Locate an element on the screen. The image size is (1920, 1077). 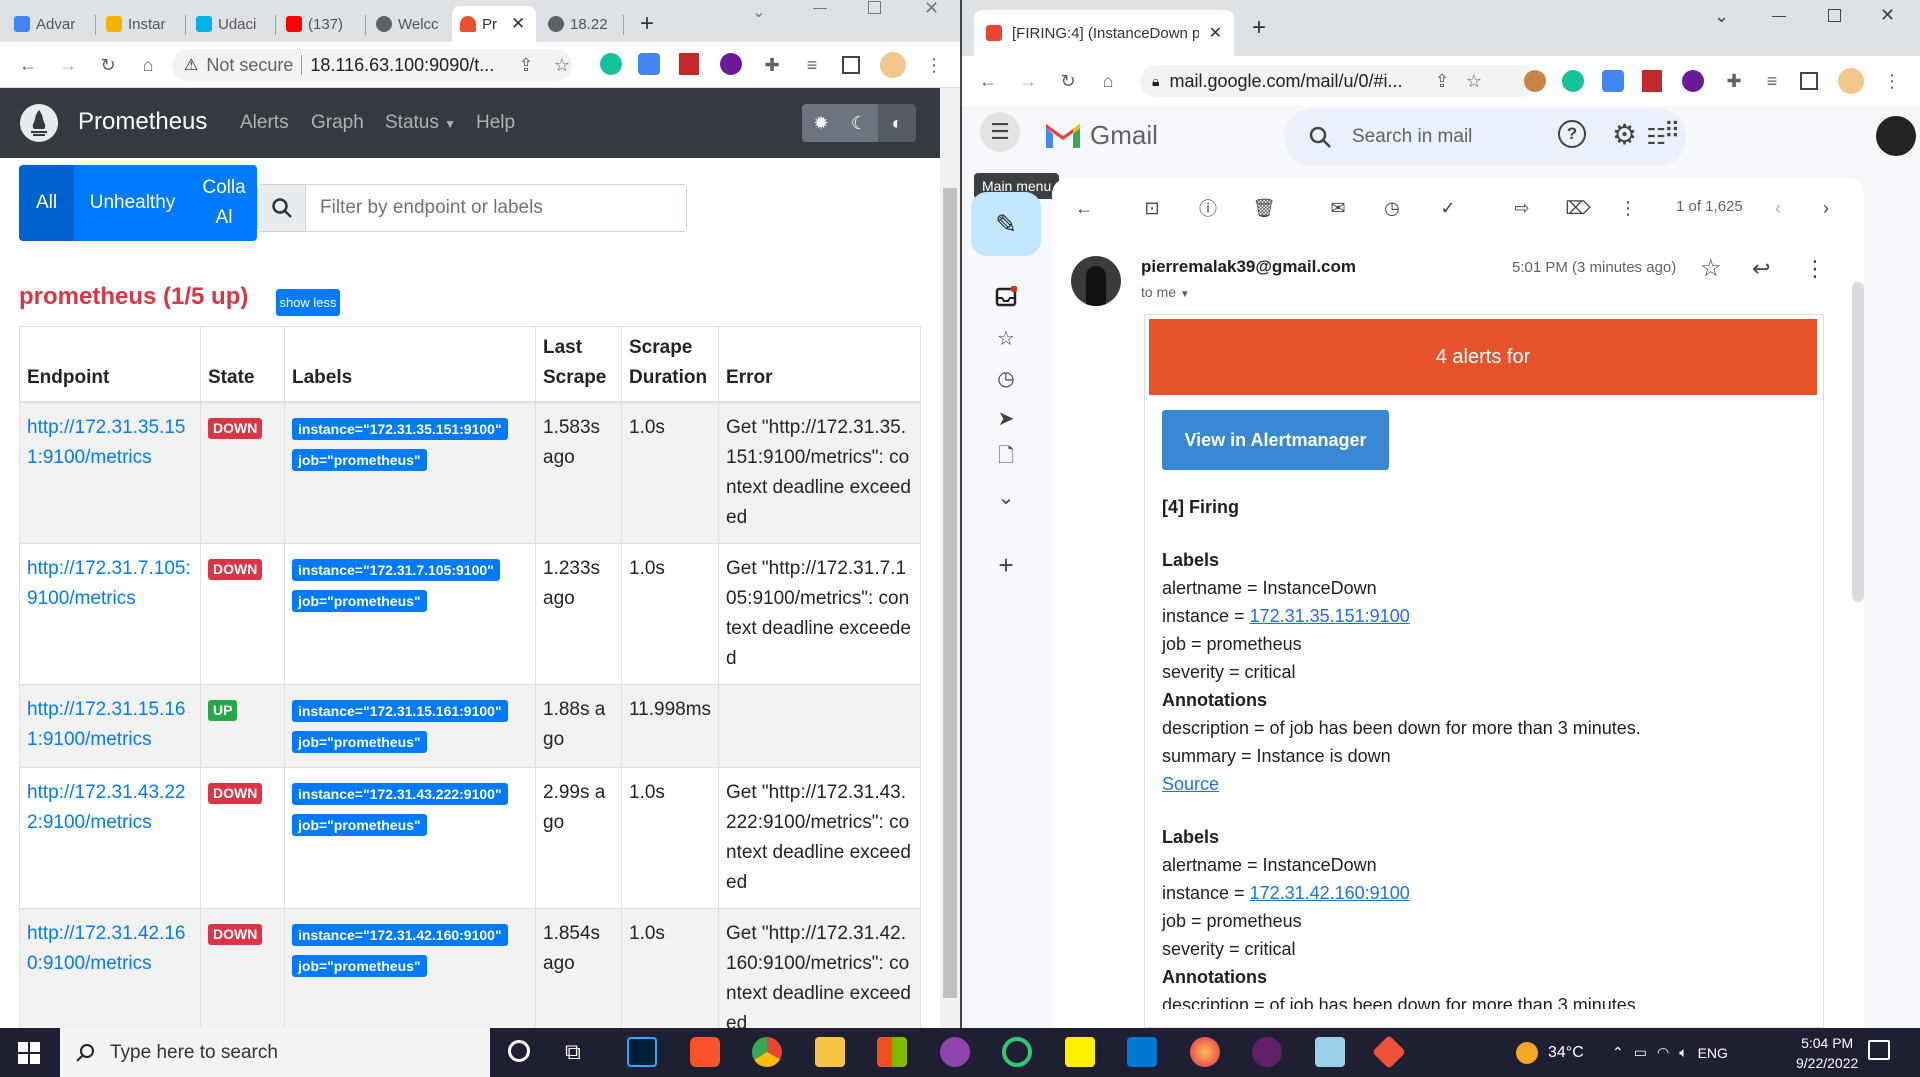
file-explorer-icon is located at coordinates (830, 1052).